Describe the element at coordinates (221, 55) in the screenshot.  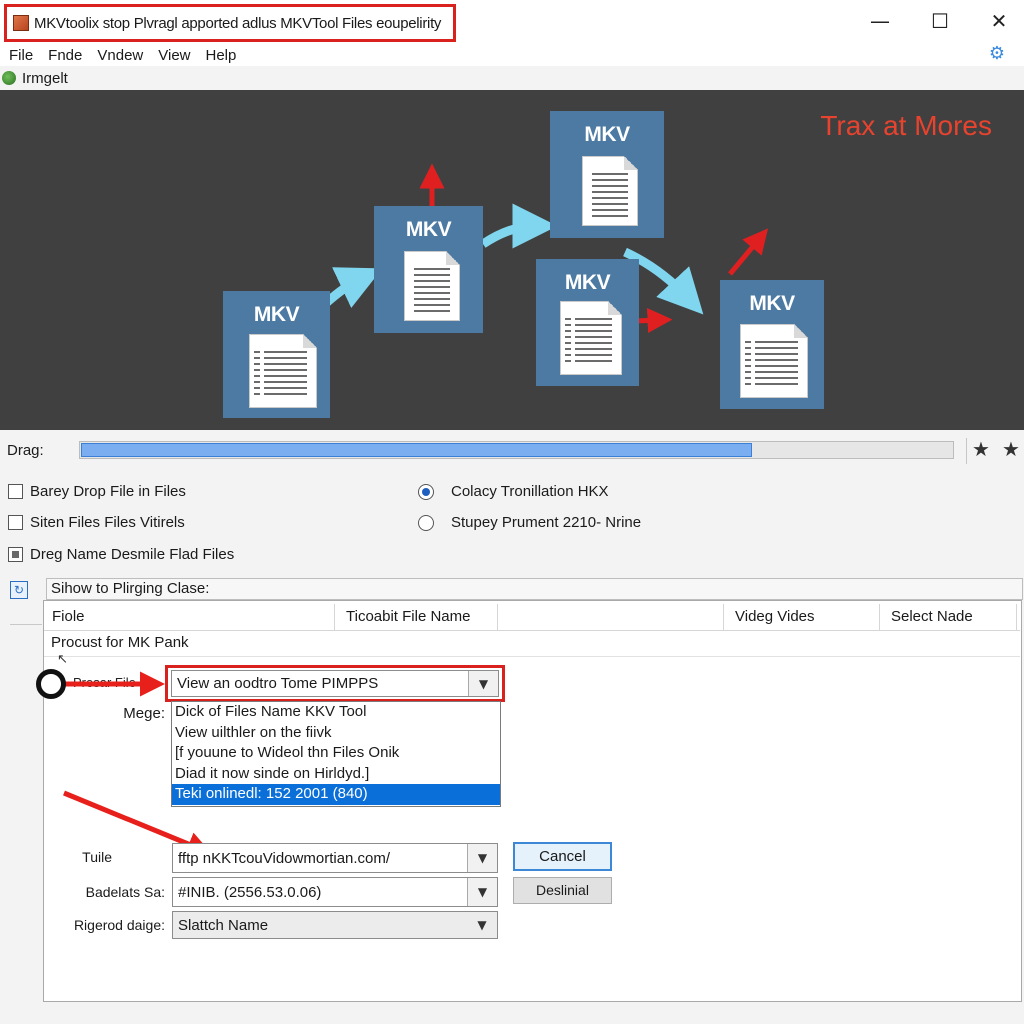
I see `menu-help: Help` at that location.